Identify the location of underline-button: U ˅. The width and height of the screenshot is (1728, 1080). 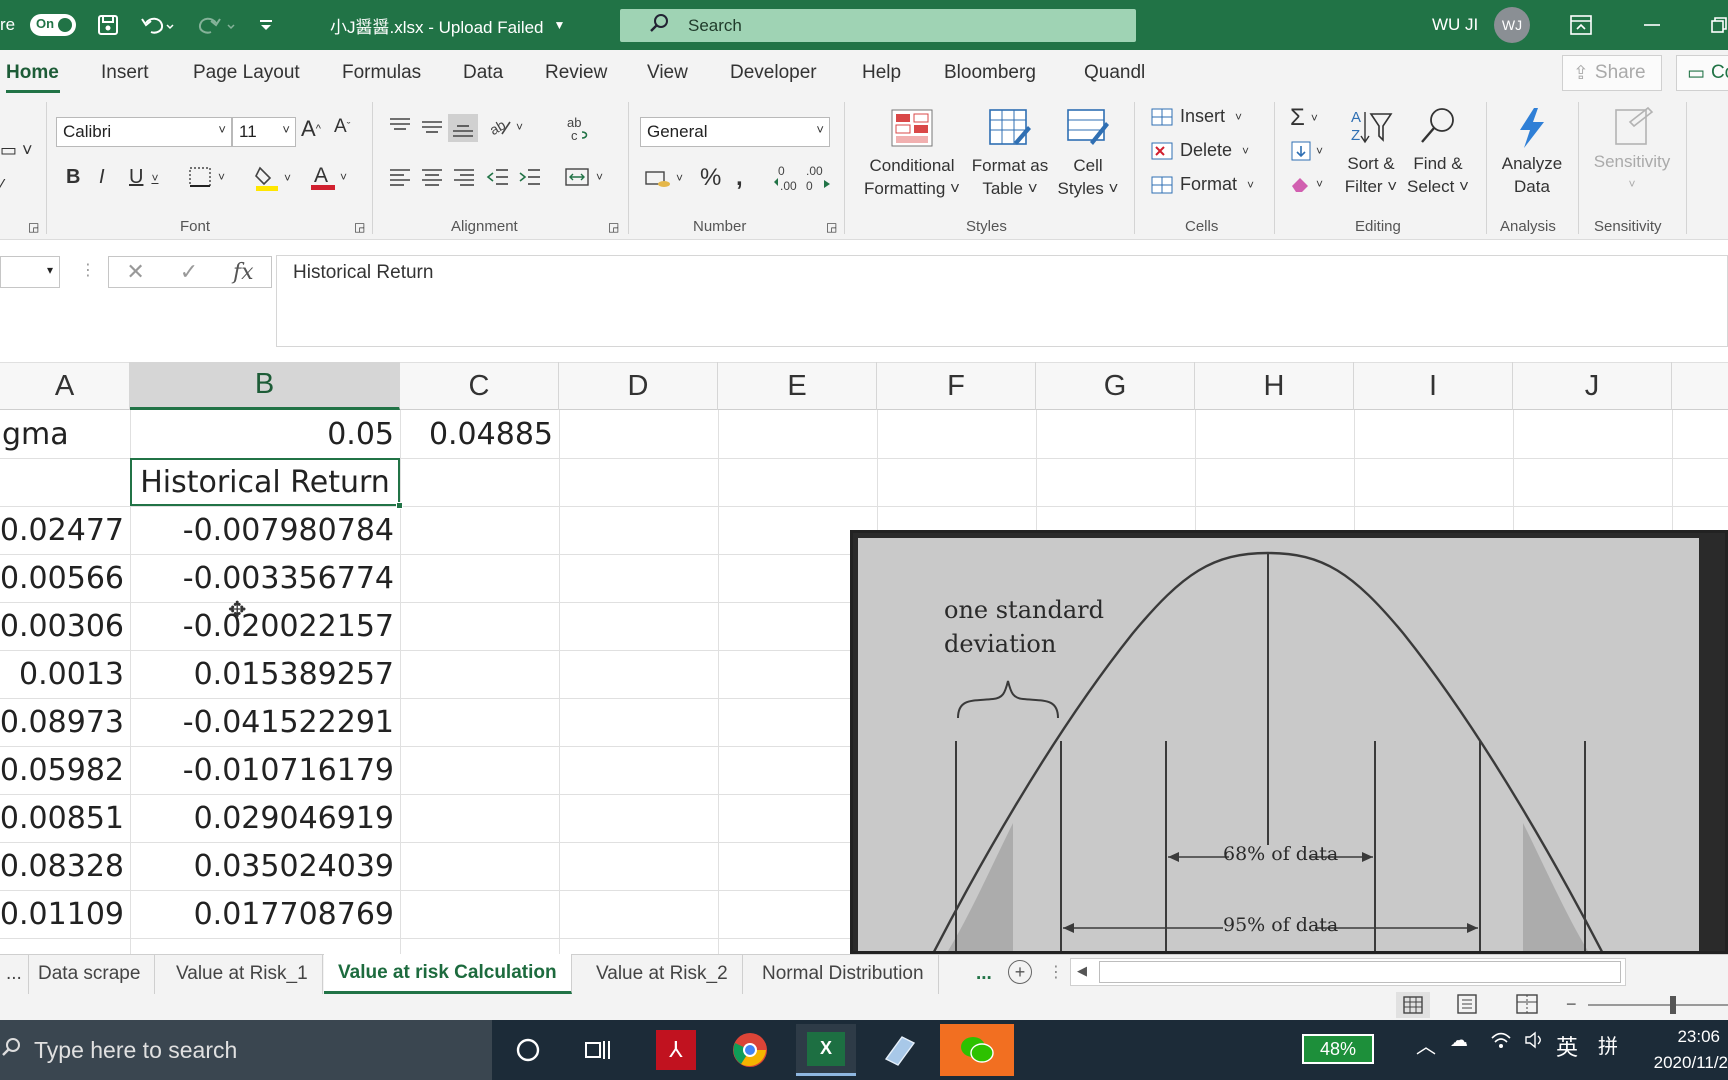
(143, 177).